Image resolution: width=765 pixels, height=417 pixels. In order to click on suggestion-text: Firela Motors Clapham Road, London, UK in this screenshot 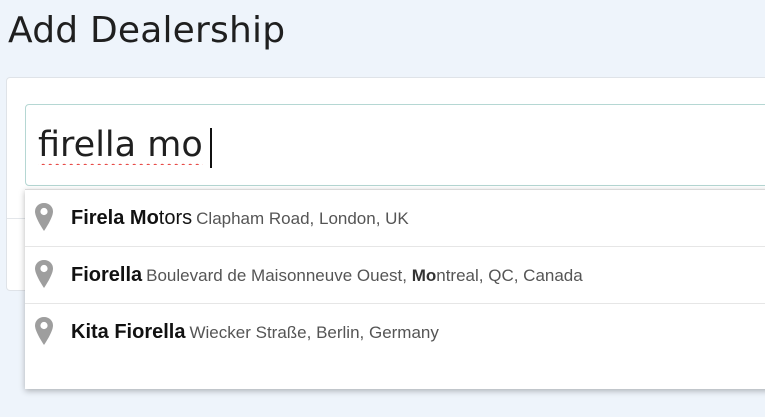, I will do `click(240, 218)`.